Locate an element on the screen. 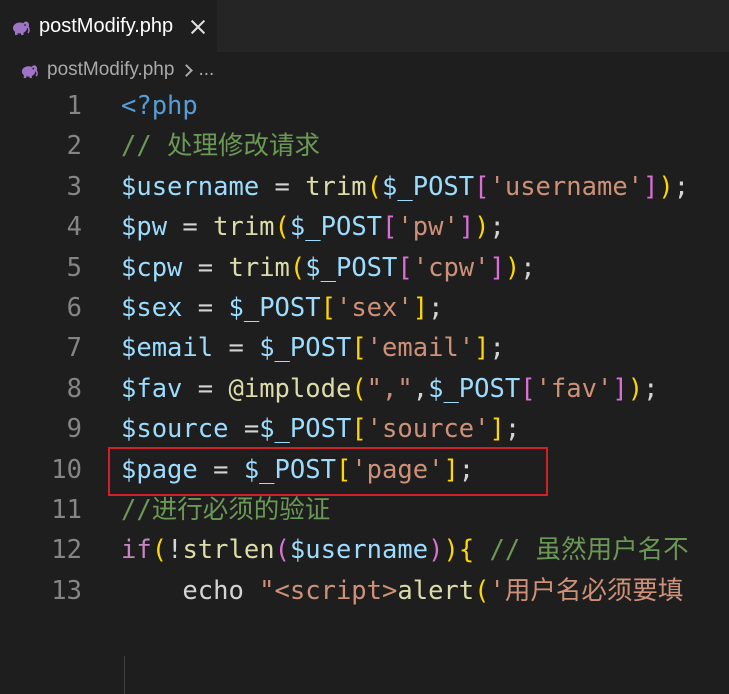 The image size is (729, 694). code-line: 13 echo "<script>alert('用户名必须要填 is located at coordinates (364, 591).